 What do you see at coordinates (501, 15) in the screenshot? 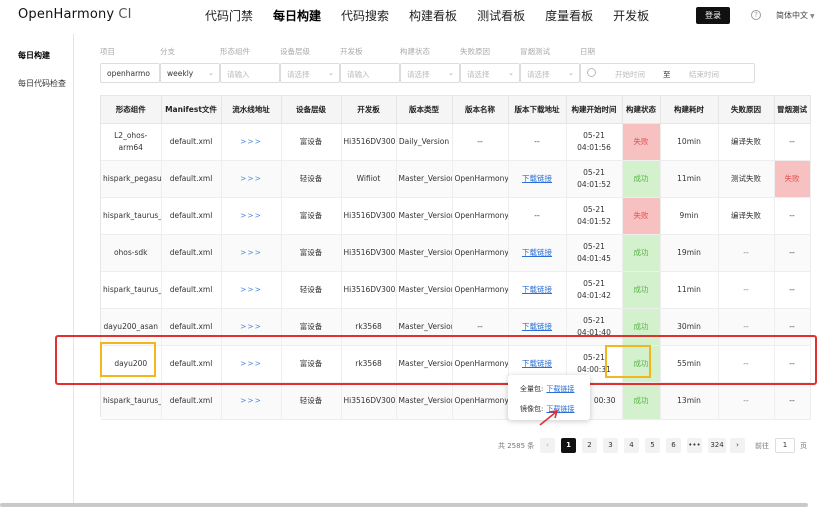
I see `nav-test-board: 测试看板` at bounding box center [501, 15].